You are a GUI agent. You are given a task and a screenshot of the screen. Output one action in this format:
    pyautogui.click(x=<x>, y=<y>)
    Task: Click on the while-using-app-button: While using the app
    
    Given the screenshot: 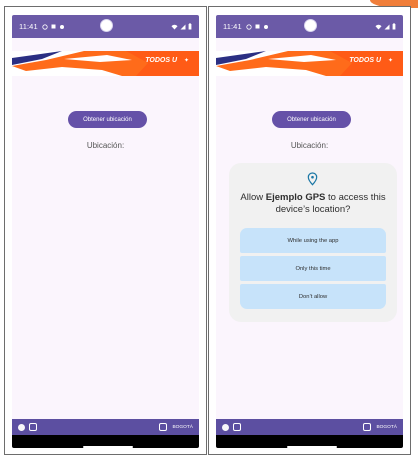 What is the action you would take?
    pyautogui.click(x=313, y=240)
    